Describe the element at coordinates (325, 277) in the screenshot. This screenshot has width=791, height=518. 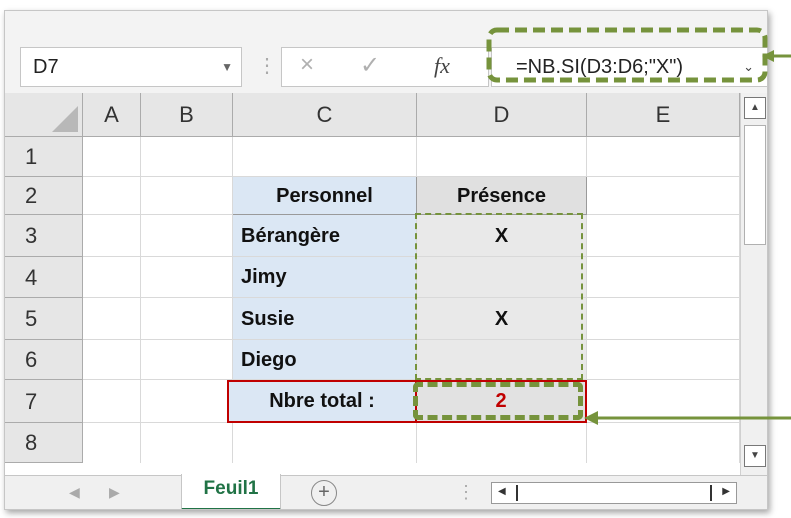
I see `cell-c4: Jimy` at that location.